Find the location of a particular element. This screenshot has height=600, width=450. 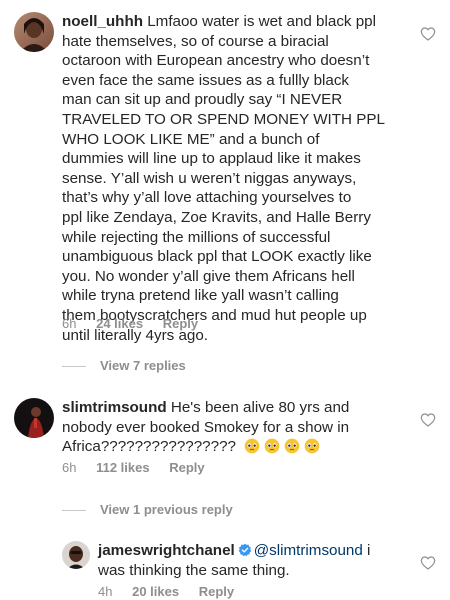

avatar-noell_uhhh is located at coordinates (34, 32).